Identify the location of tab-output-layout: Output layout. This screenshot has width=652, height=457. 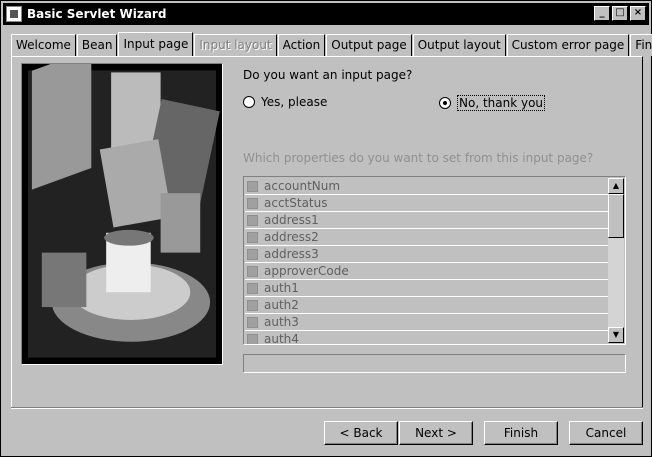
(459, 45).